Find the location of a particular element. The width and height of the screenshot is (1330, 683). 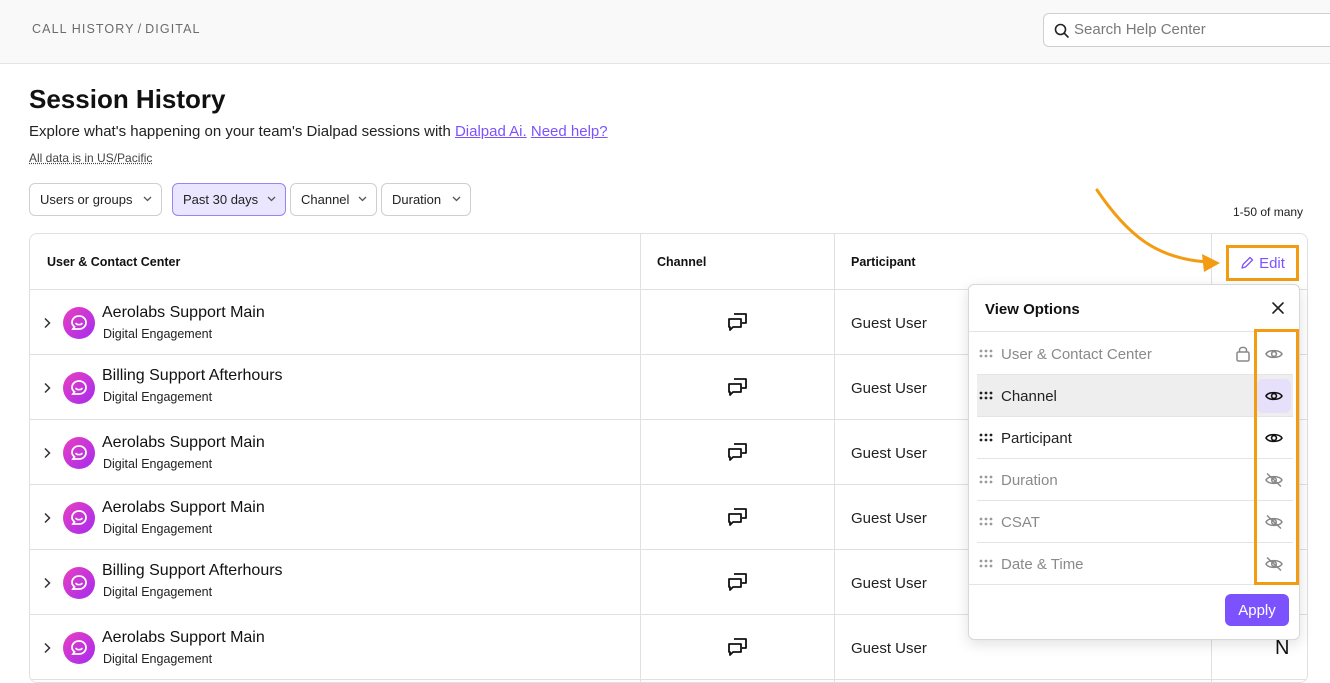

view-option-row: User & Contact Center is located at coordinates (1135, 354).